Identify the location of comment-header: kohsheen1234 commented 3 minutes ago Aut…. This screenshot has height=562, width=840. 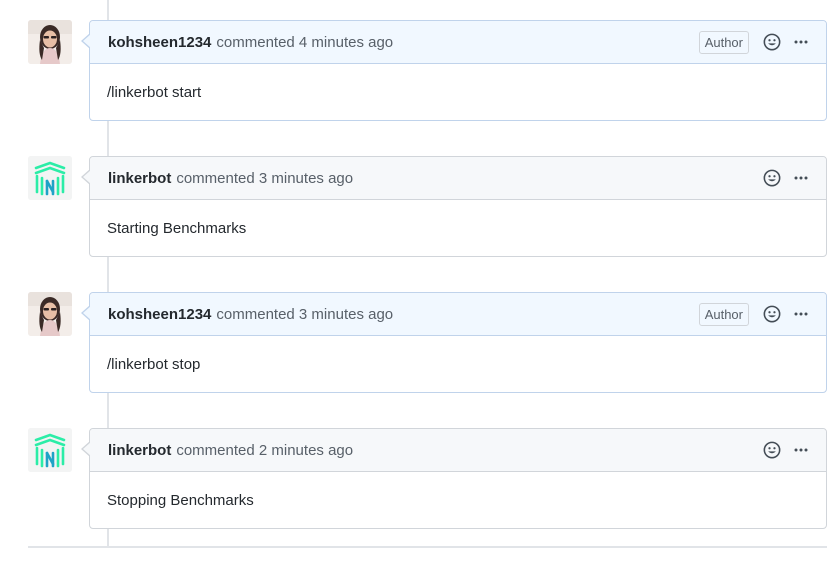
(458, 314).